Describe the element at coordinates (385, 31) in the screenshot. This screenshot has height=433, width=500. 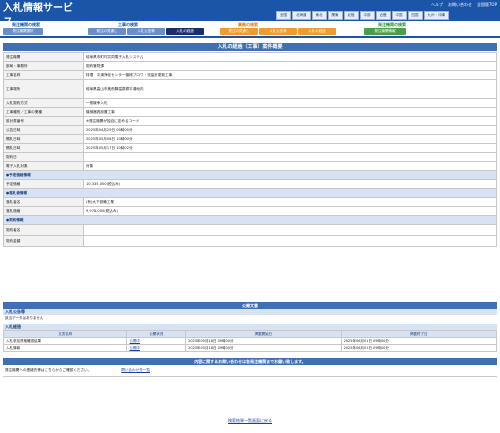
I see `tab-agency-info: 発注機関情報` at that location.